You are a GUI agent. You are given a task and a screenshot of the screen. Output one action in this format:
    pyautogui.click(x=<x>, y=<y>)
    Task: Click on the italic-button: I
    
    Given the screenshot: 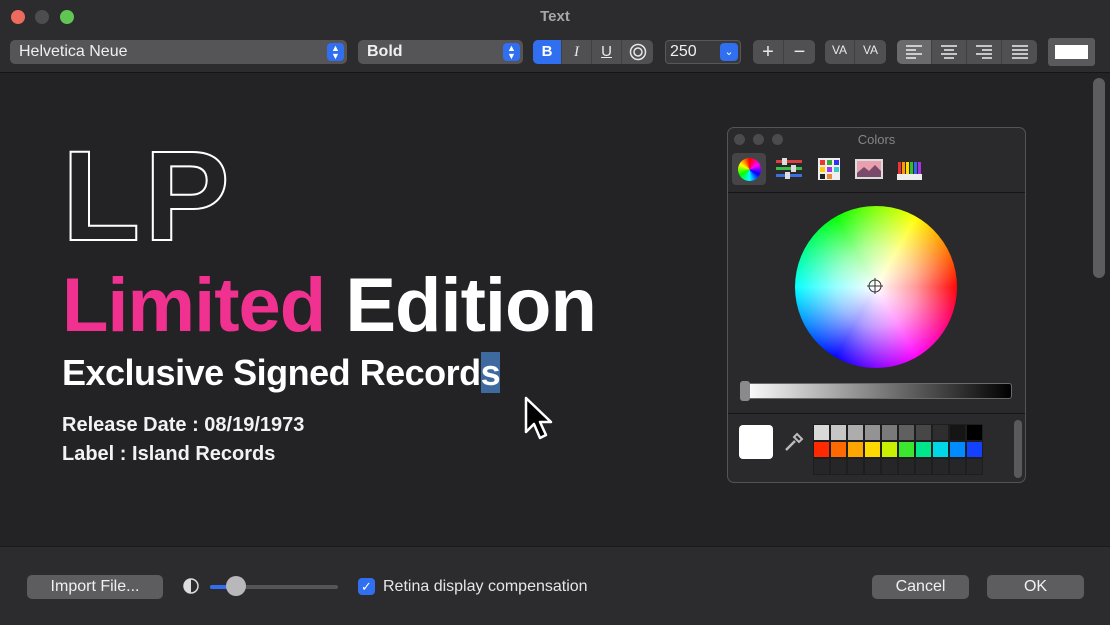 What is the action you would take?
    pyautogui.click(x=577, y=52)
    